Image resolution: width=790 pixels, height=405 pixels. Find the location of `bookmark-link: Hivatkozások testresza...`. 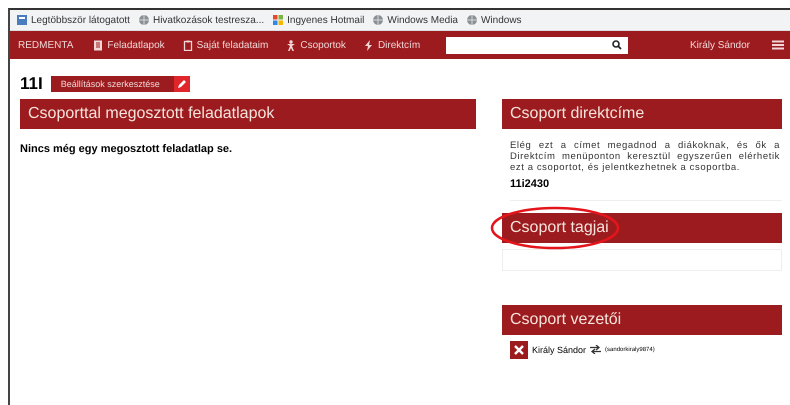

bookmark-link: Hivatkozások testresza... is located at coordinates (208, 20).